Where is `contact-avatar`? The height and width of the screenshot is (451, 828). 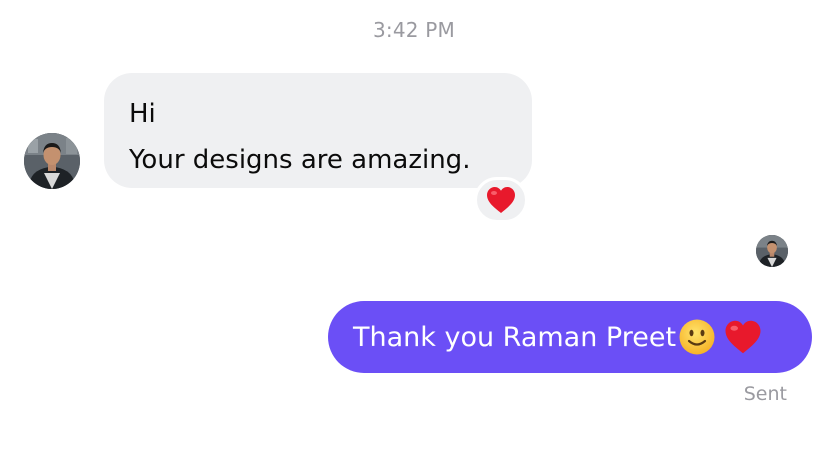 contact-avatar is located at coordinates (52, 161).